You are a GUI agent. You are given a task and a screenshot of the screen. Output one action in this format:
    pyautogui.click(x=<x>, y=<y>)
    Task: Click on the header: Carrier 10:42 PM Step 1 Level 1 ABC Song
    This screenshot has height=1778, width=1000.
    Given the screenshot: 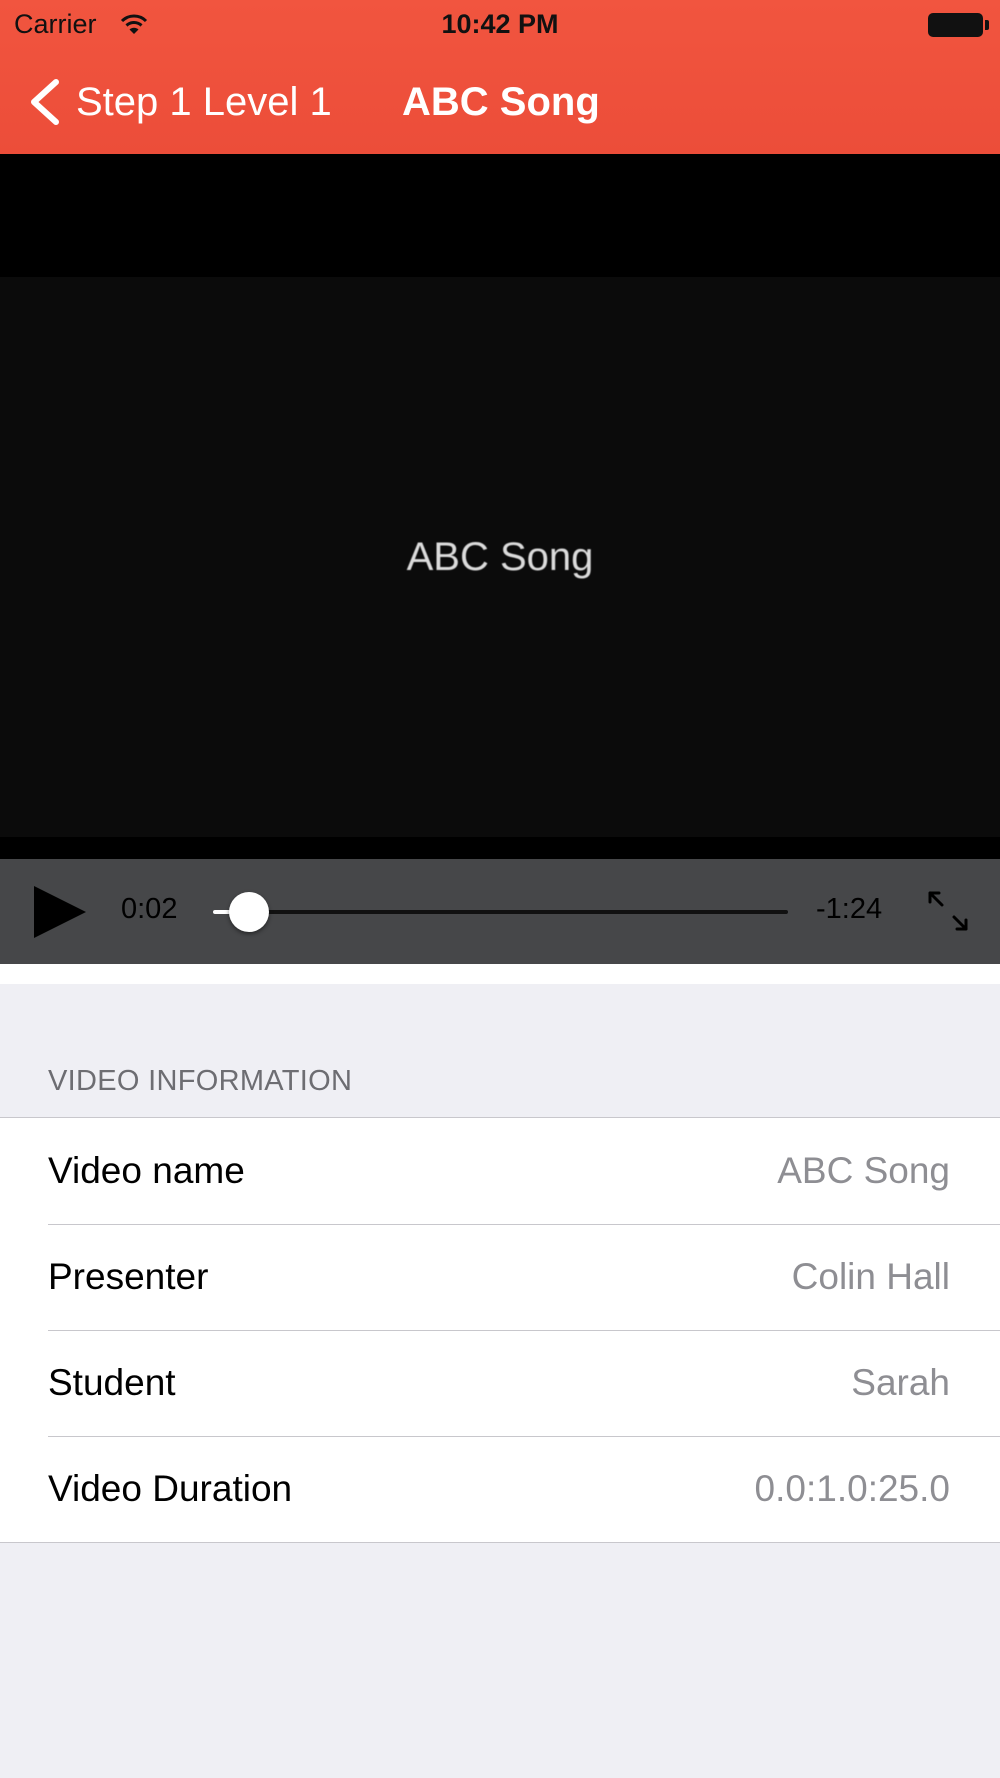 What is the action you would take?
    pyautogui.click(x=500, y=77)
    